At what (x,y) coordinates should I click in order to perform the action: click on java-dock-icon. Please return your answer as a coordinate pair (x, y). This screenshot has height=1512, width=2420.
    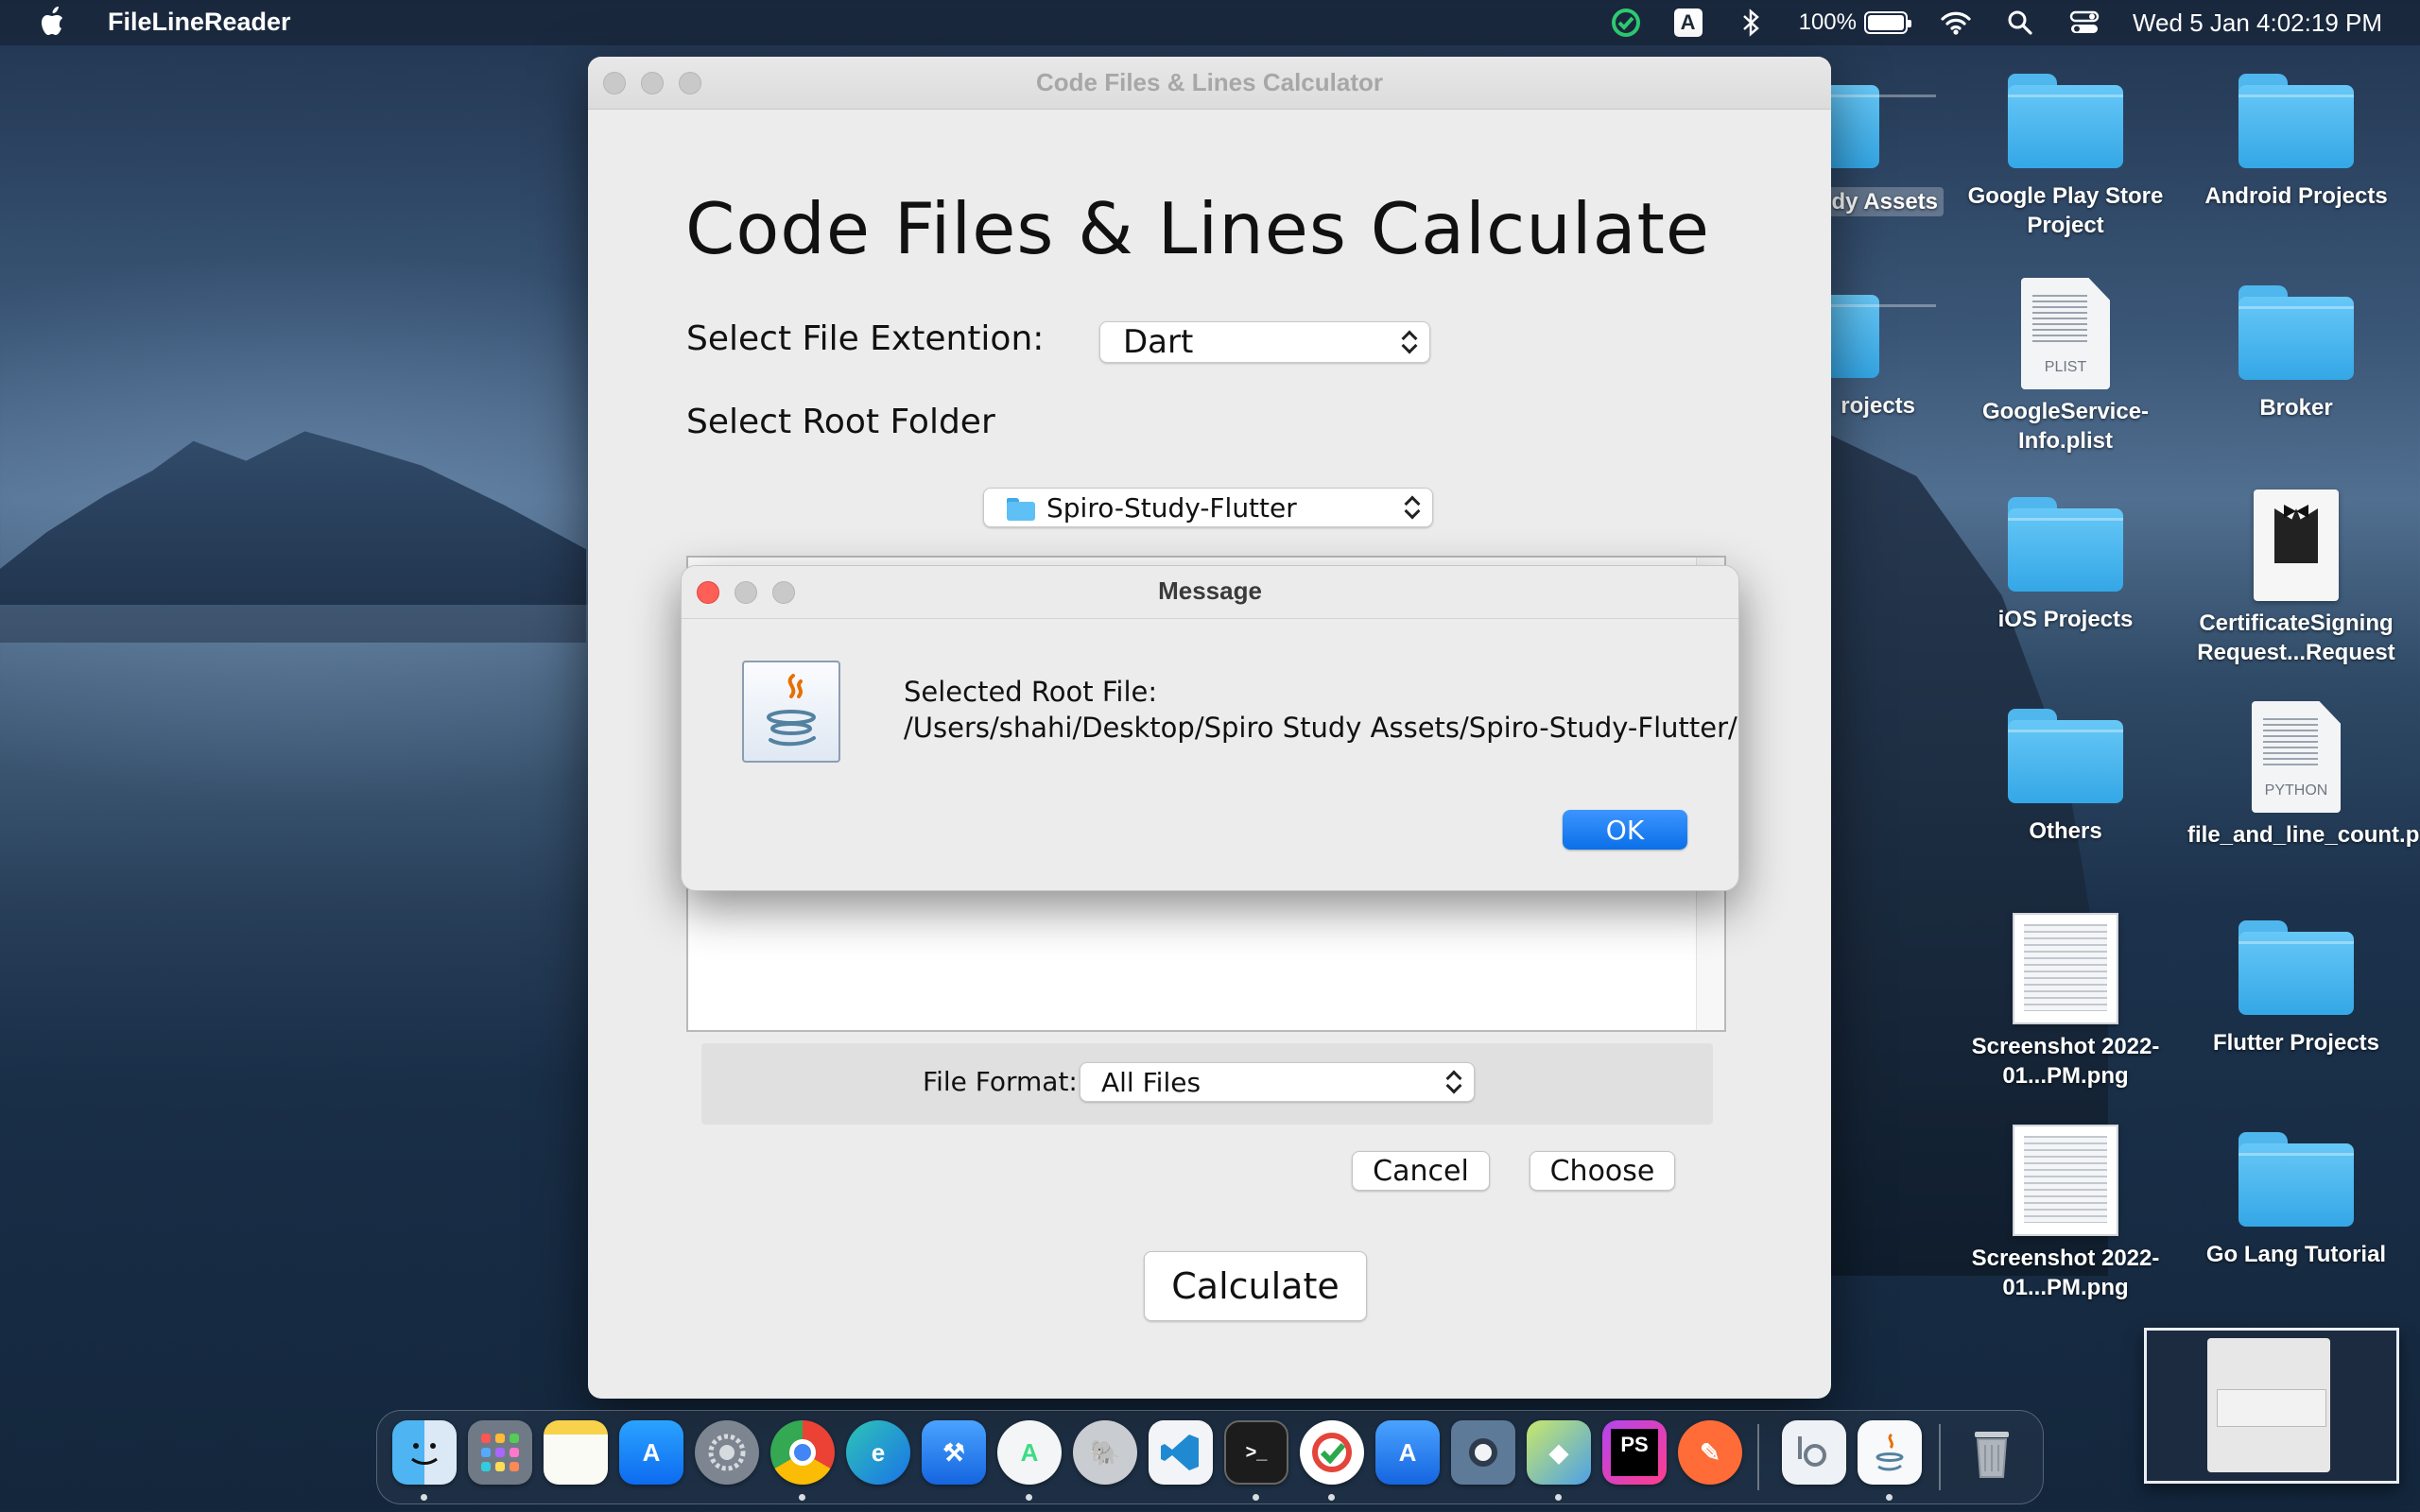
    Looking at the image, I should click on (1890, 1452).